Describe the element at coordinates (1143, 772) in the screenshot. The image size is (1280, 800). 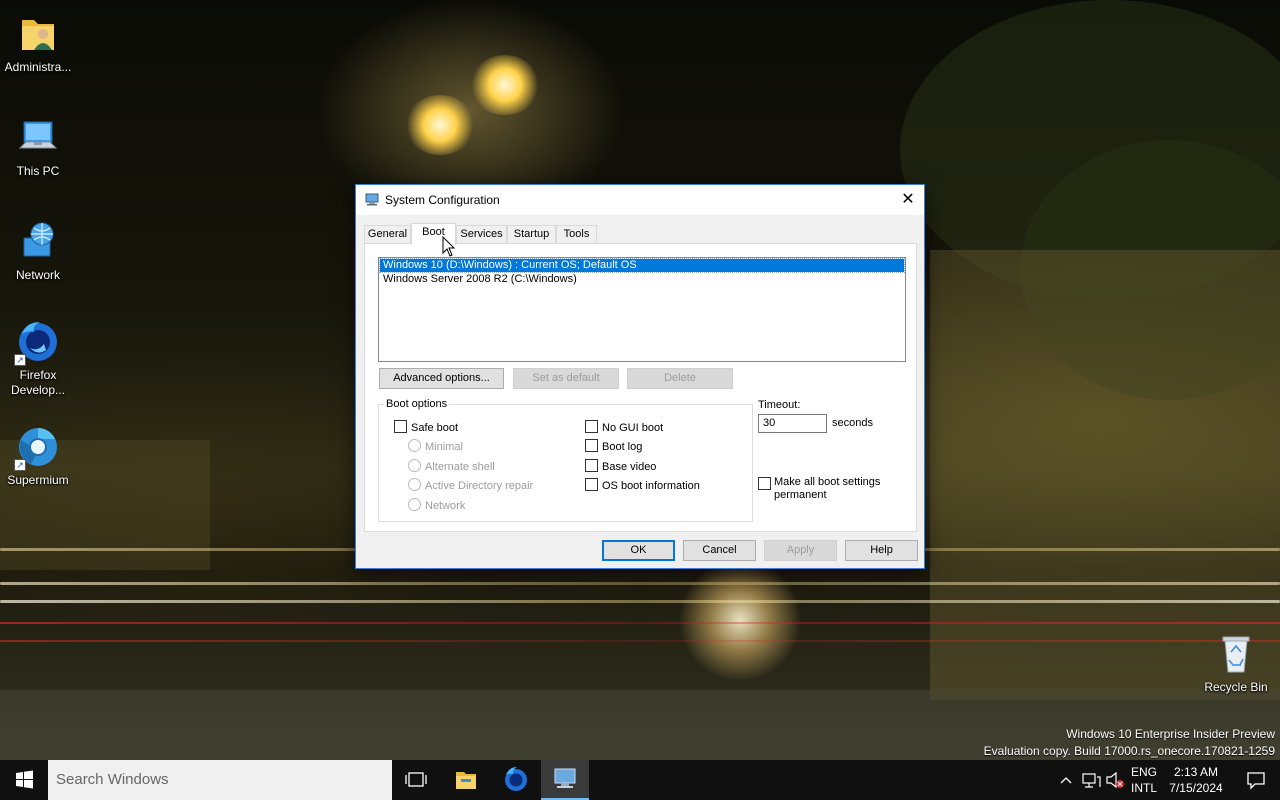
I see `language-code: ENG` at that location.